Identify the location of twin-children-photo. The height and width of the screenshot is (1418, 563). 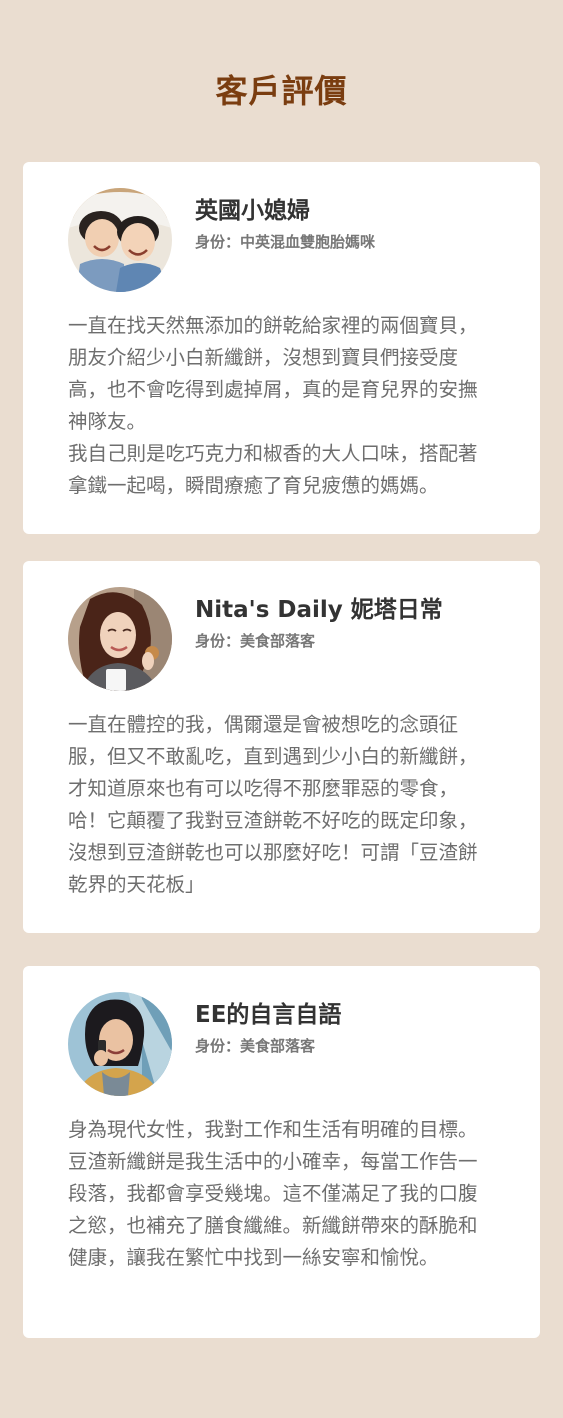
(120, 240).